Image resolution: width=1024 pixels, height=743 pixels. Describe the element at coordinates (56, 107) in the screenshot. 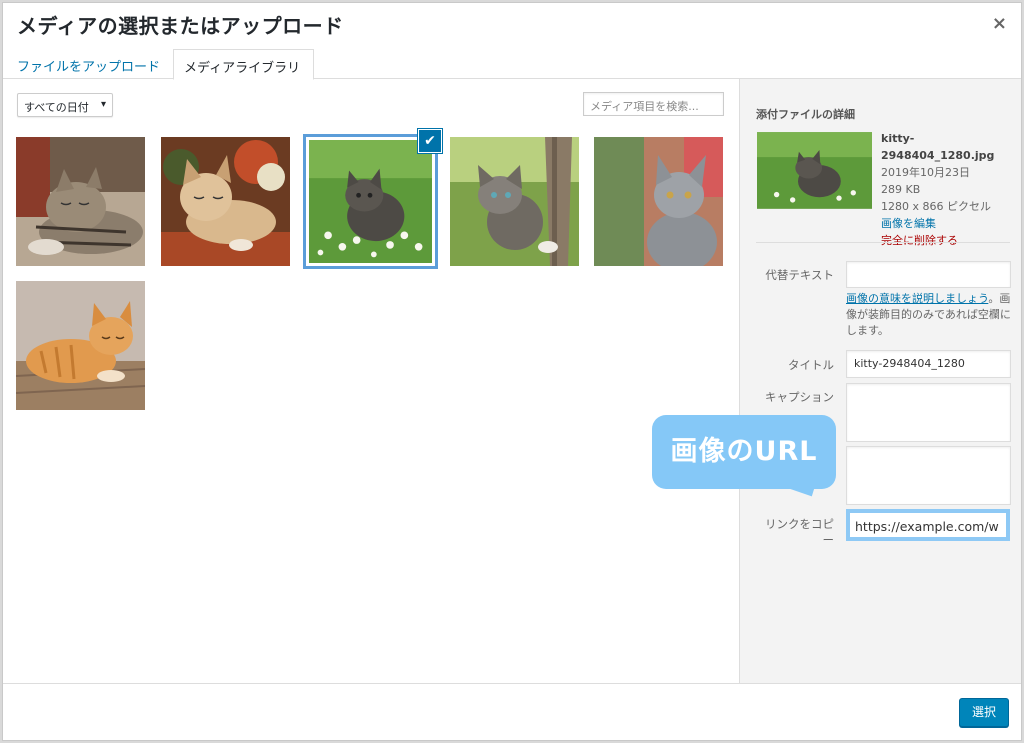

I see `date-filter-label: すべての日付` at that location.